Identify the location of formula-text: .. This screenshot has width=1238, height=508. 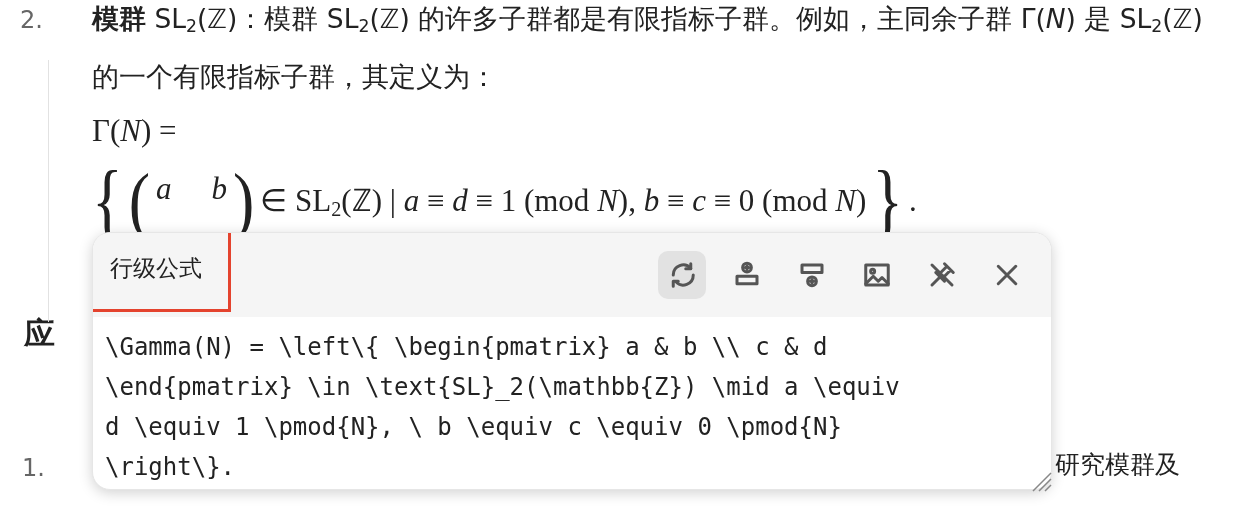
(913, 200).